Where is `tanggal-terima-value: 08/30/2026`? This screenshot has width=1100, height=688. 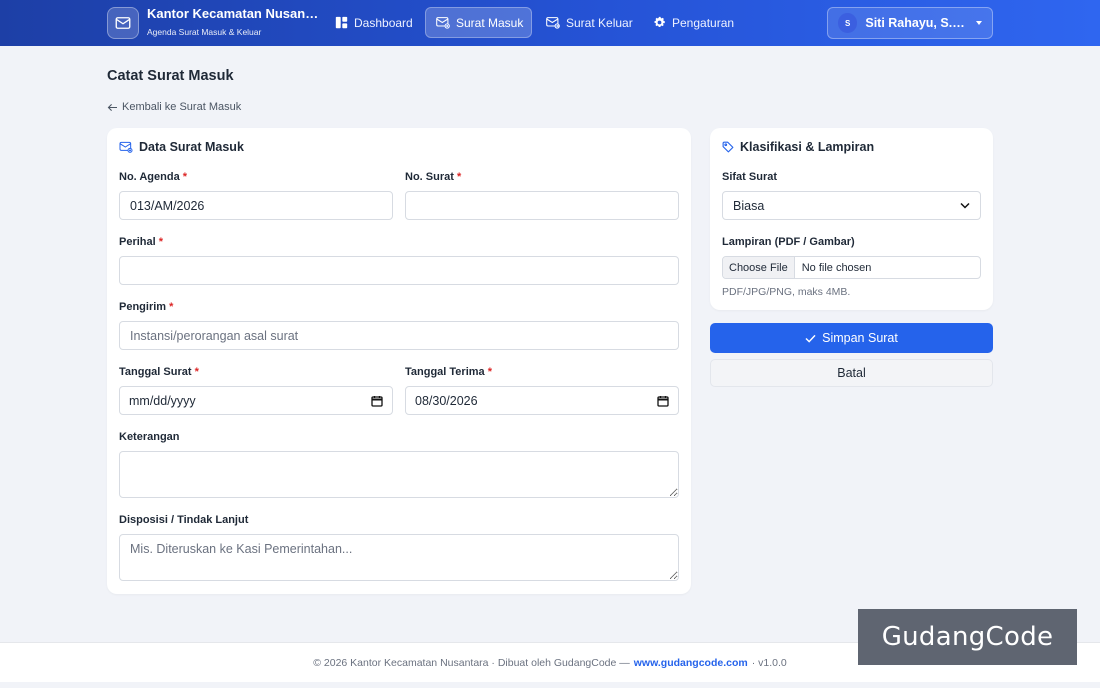 tanggal-terima-value: 08/30/2026 is located at coordinates (446, 400).